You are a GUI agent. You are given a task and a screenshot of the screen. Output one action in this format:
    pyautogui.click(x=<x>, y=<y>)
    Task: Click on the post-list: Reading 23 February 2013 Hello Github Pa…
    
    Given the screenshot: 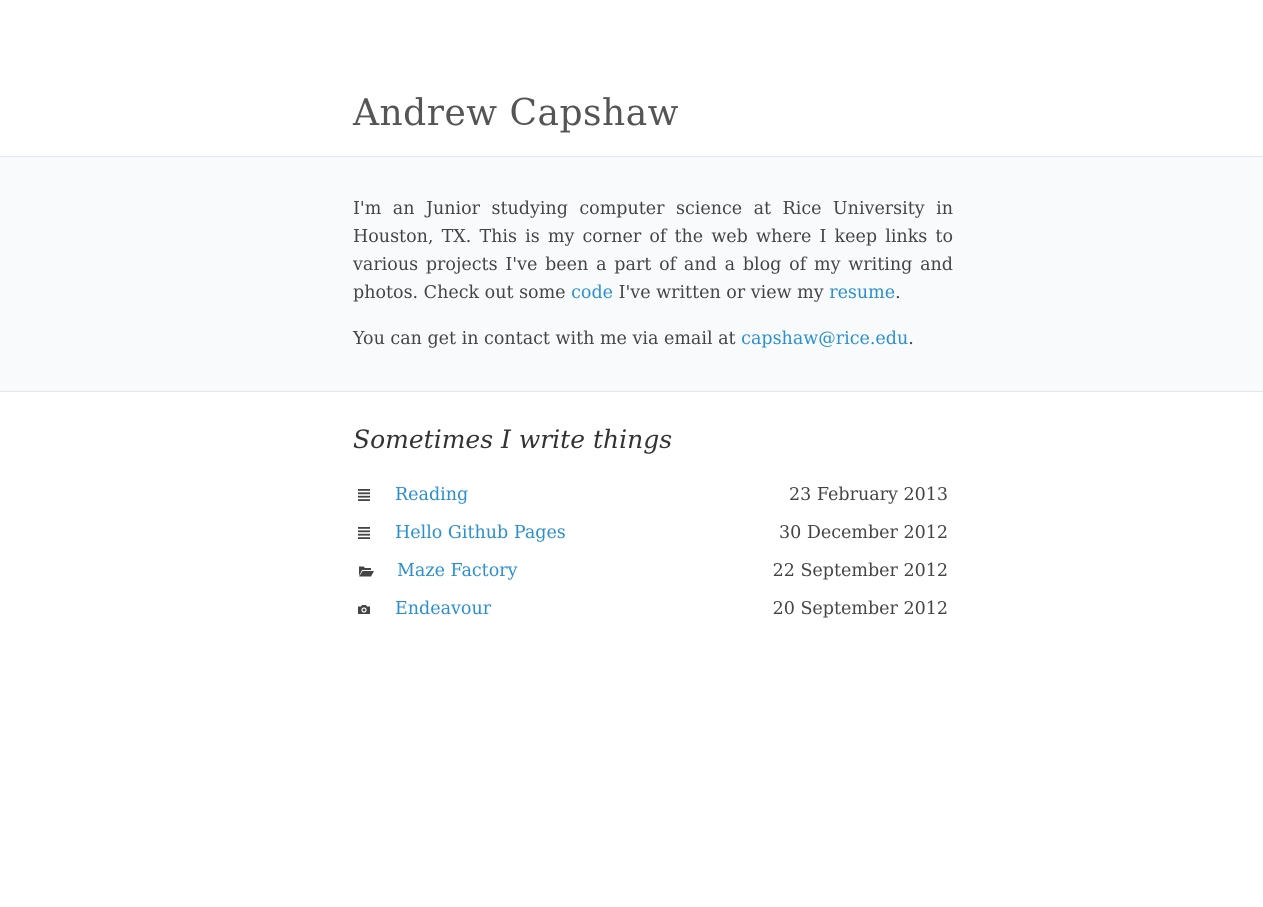 What is the action you would take?
    pyautogui.click(x=650, y=552)
    